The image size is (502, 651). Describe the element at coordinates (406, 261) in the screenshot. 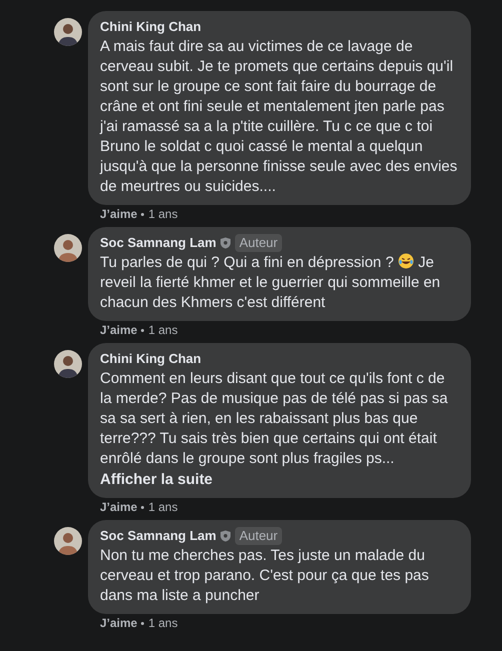

I see `laughing-emoji-icon` at that location.